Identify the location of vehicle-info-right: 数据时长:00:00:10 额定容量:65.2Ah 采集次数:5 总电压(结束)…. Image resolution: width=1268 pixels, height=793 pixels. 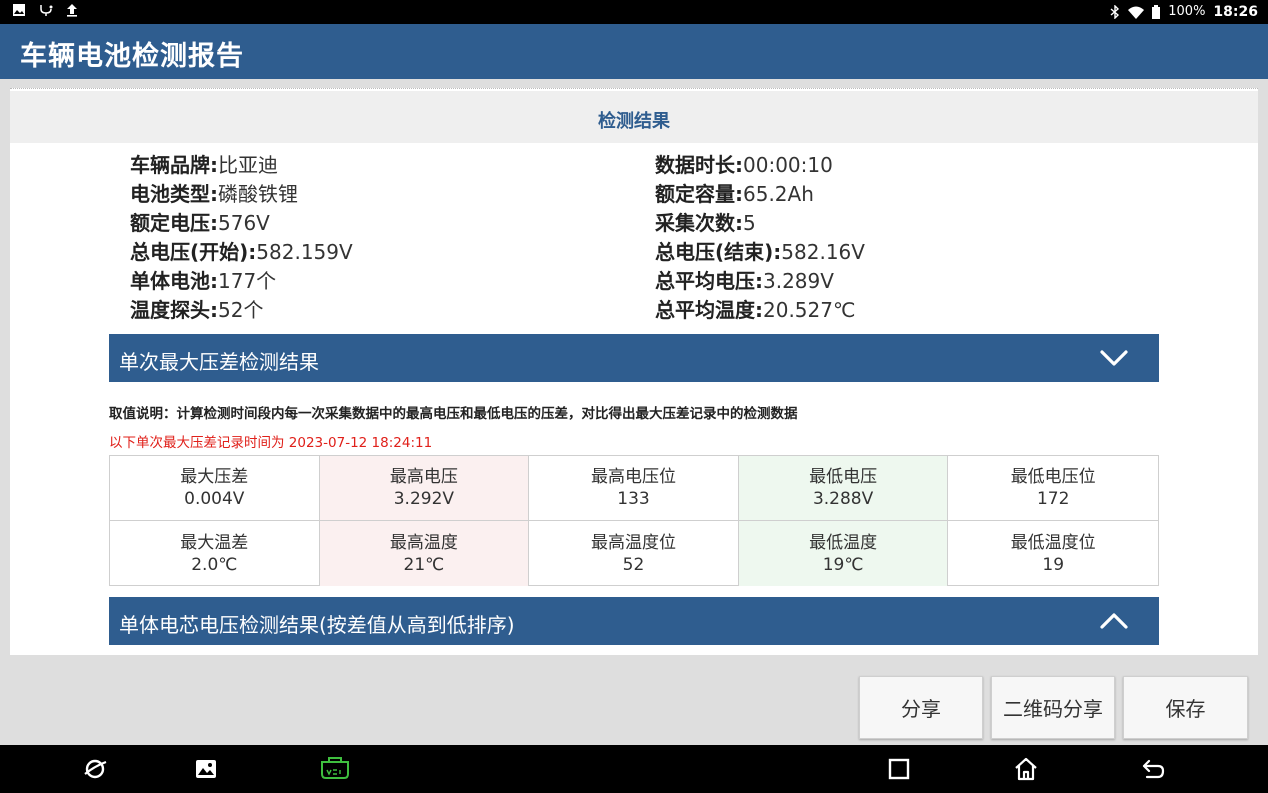
(760, 238).